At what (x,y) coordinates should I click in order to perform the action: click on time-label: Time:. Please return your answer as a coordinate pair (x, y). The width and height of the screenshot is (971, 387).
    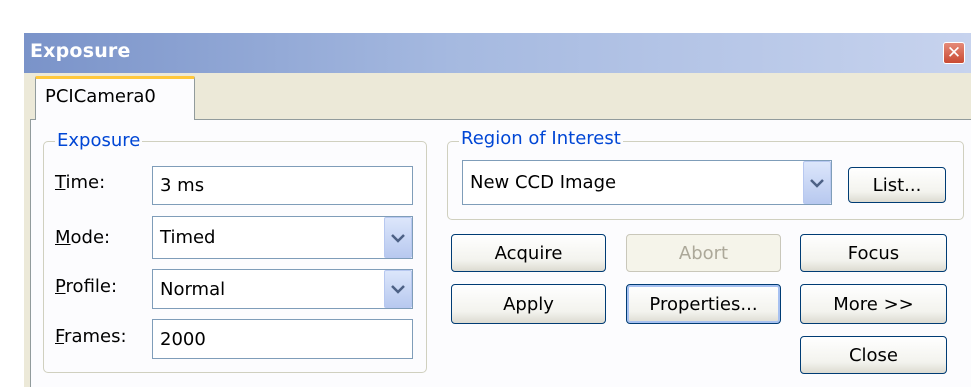
    Looking at the image, I should click on (80, 182).